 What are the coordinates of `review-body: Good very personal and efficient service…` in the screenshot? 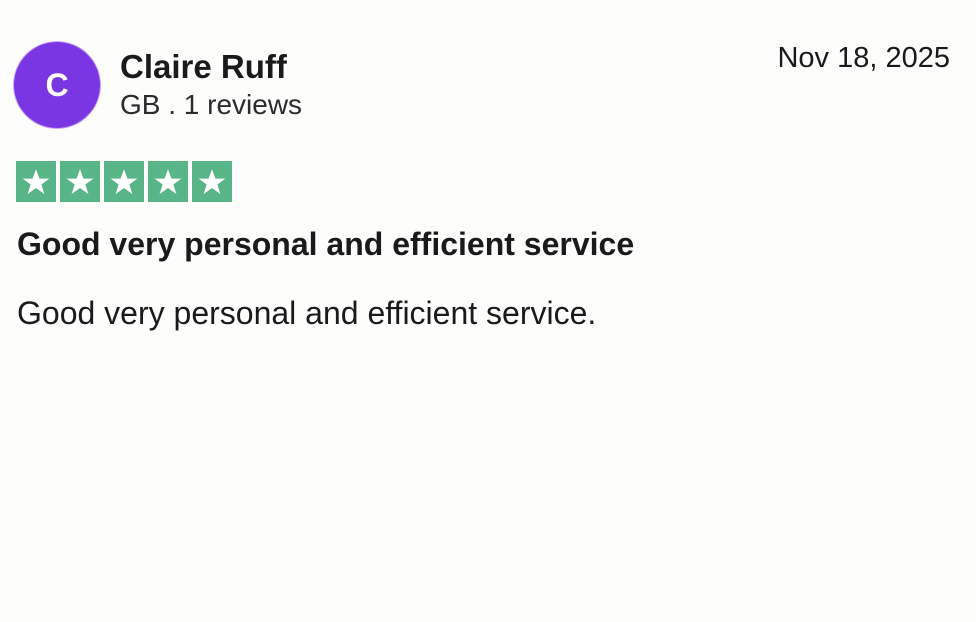 It's located at (307, 313).